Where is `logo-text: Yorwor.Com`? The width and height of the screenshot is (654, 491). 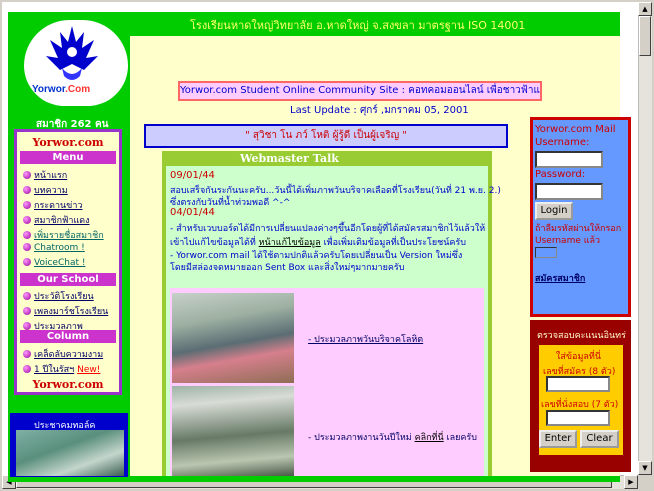 logo-text: Yorwor.Com is located at coordinates (61, 89).